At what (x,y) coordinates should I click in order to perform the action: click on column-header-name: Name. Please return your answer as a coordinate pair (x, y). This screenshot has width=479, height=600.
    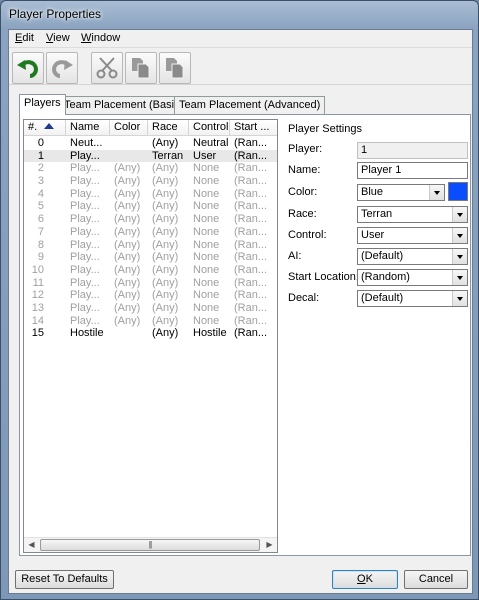
    Looking at the image, I should click on (88, 128).